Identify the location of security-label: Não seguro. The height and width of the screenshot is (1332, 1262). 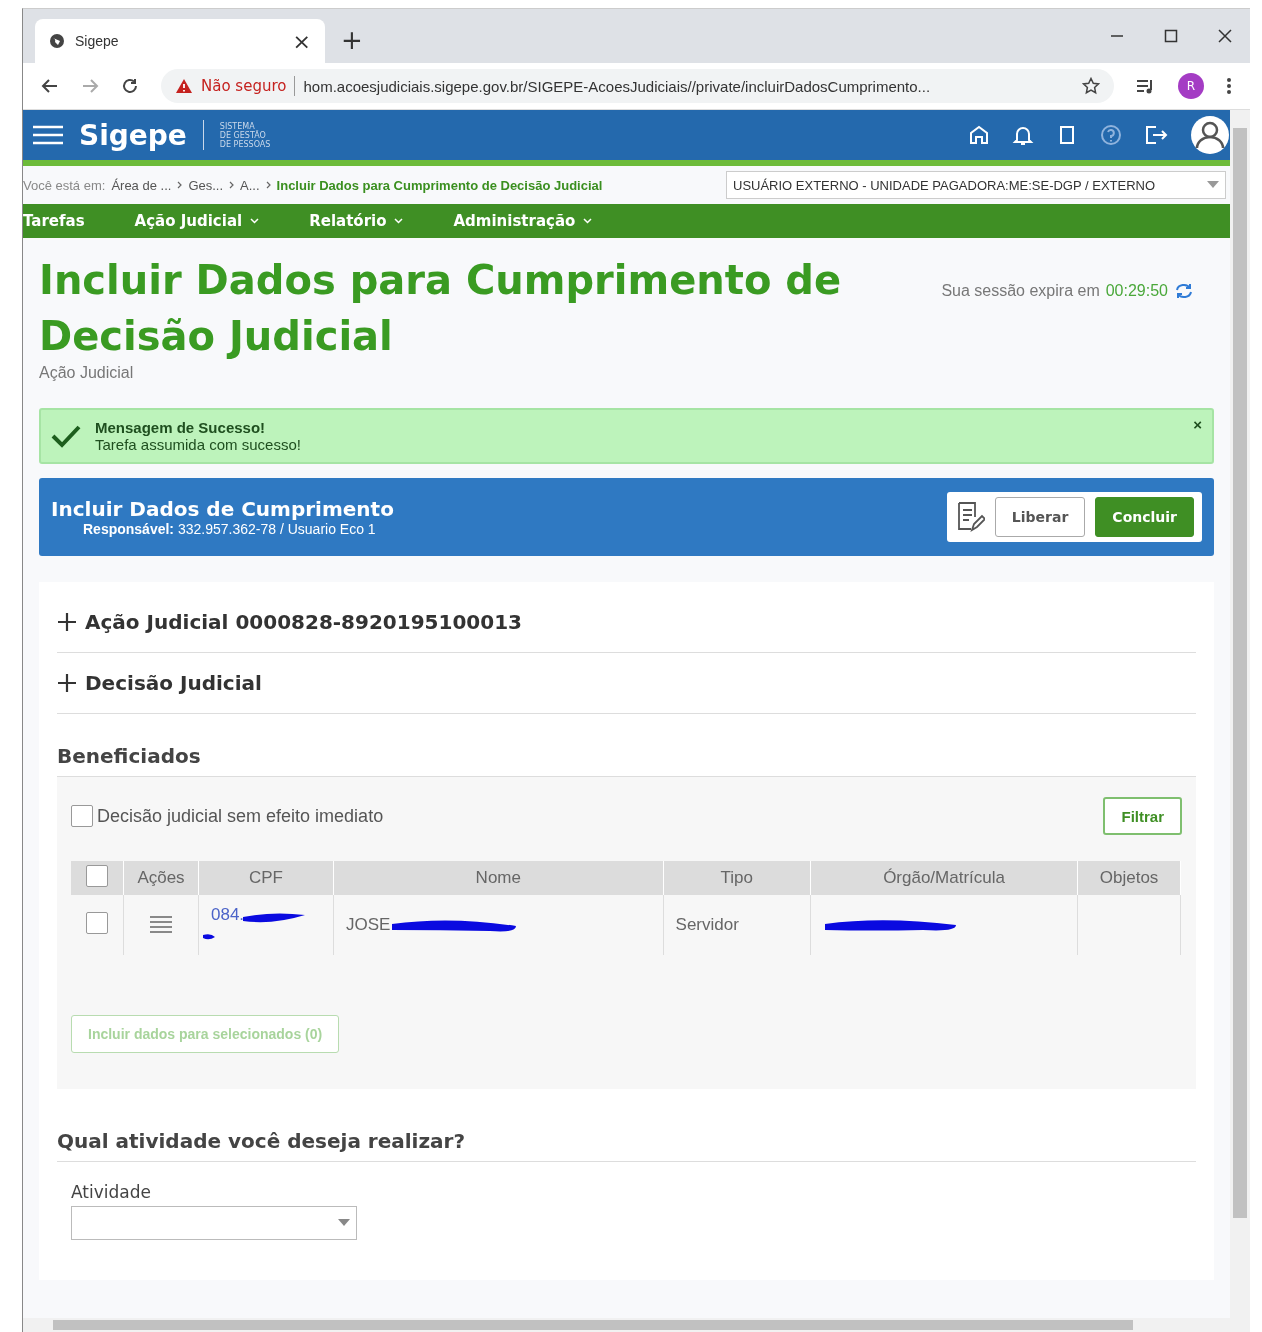
(244, 86).